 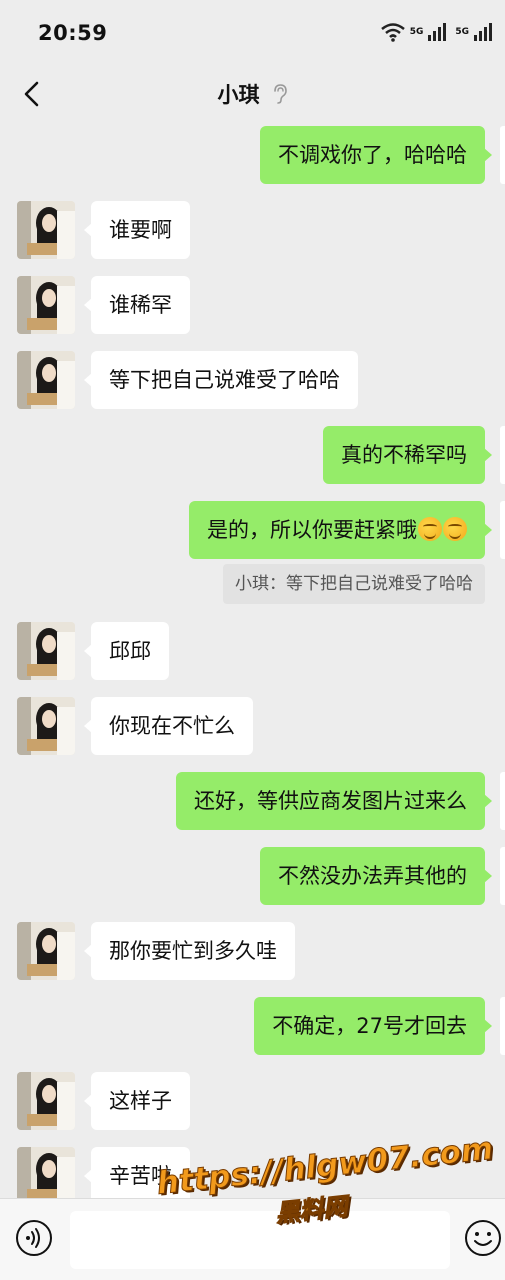 I want to click on message-bubble: 那你要忙到多久哇, so click(x=189, y=951).